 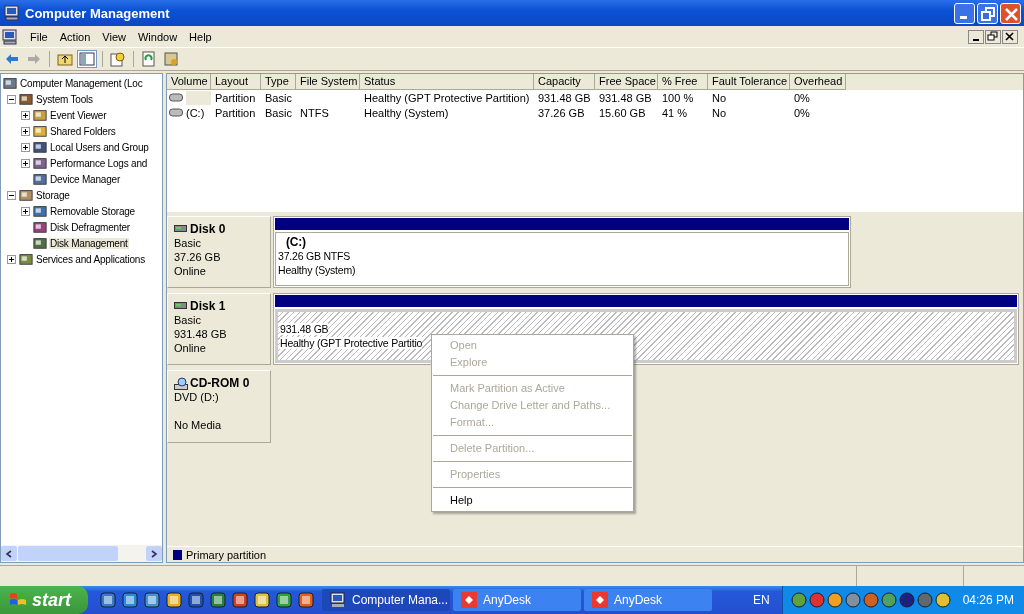 I want to click on column-header: Volume, so click(x=189, y=82).